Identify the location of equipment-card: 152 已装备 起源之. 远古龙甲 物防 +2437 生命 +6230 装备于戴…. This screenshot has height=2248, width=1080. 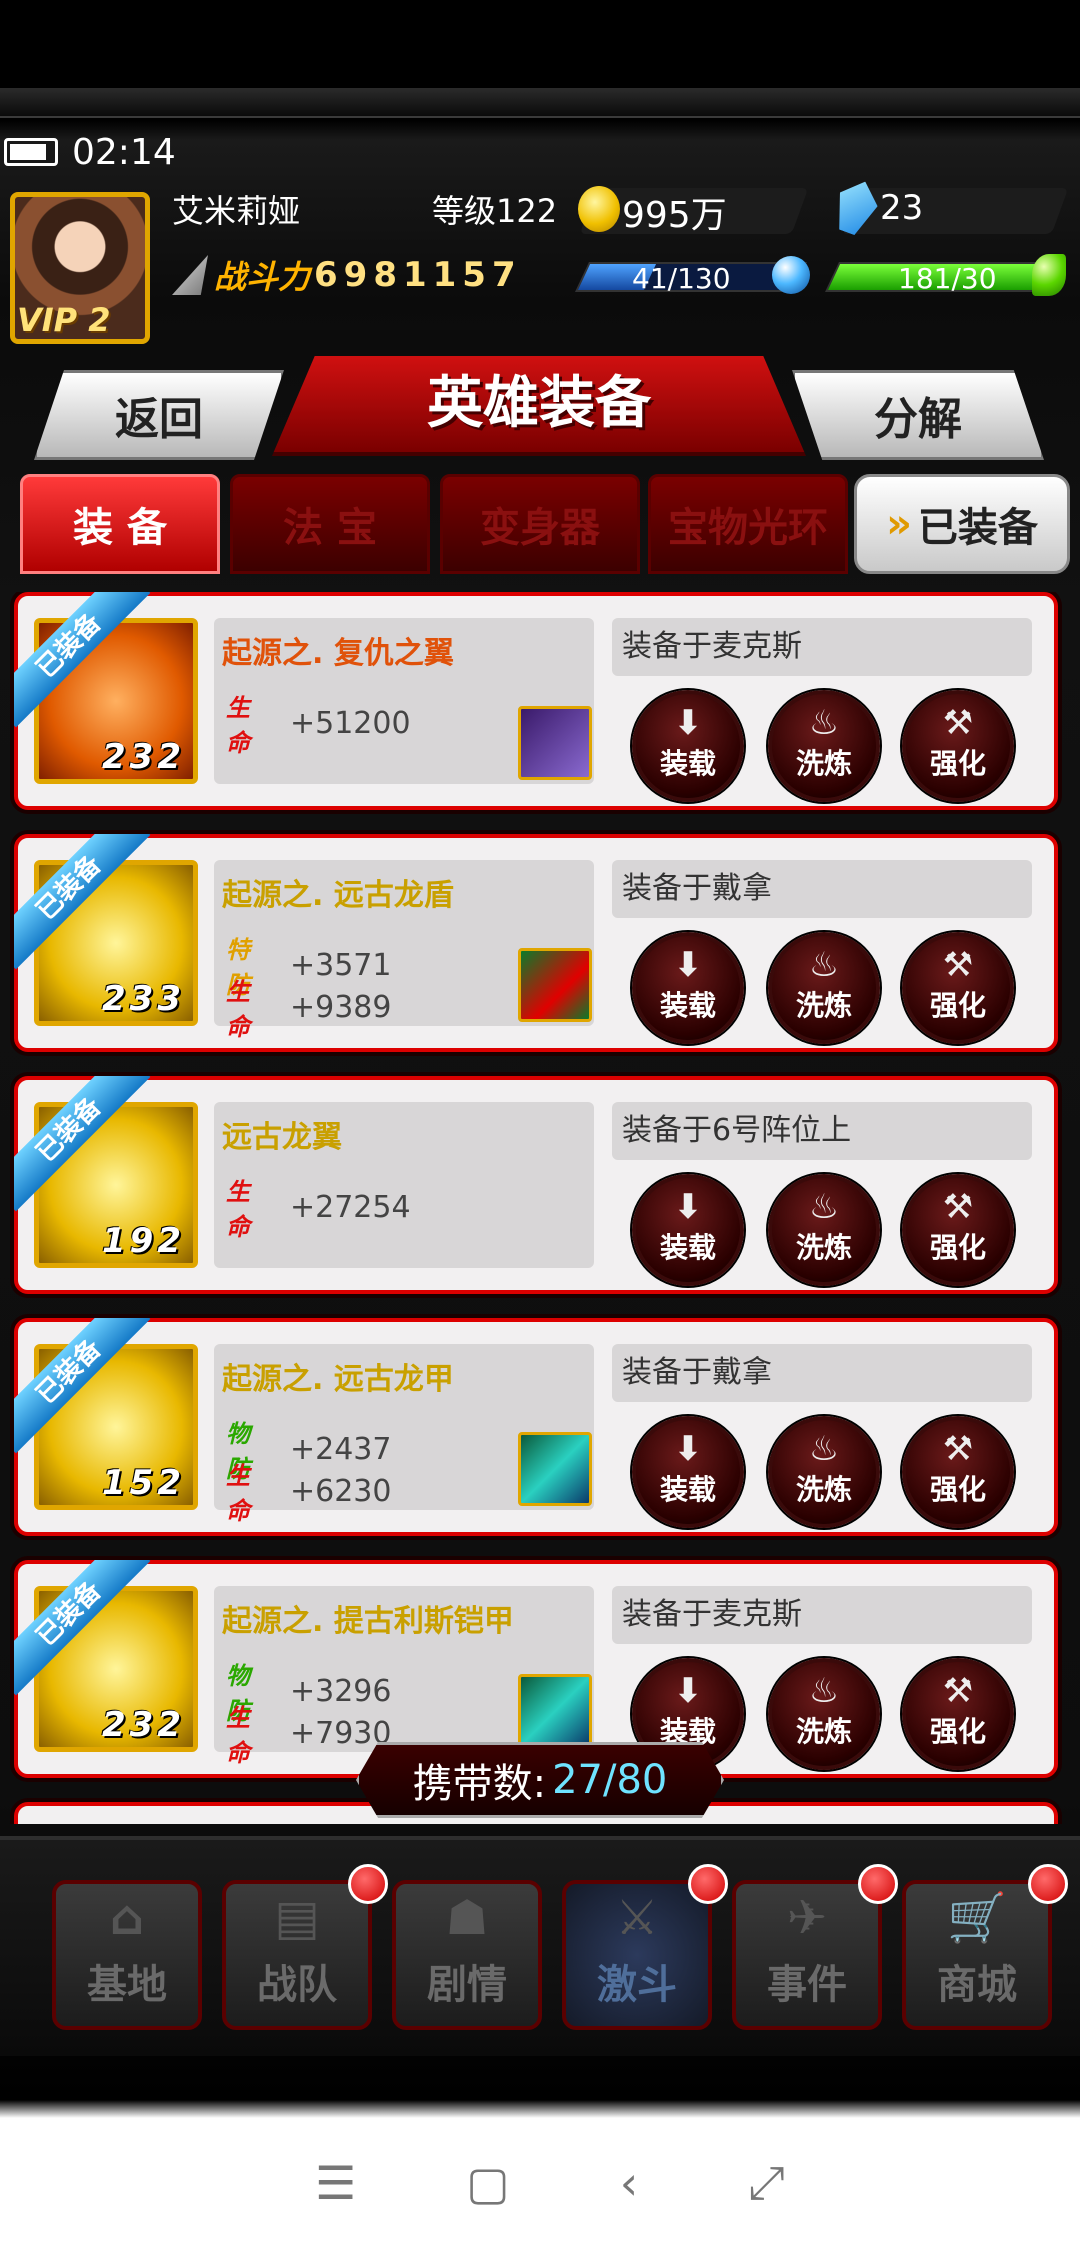
(536, 1427).